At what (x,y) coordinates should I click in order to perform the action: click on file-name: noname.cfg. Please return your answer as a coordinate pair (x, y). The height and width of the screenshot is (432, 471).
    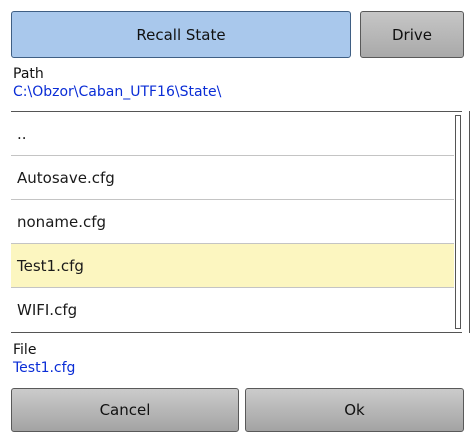
    Looking at the image, I should click on (62, 221).